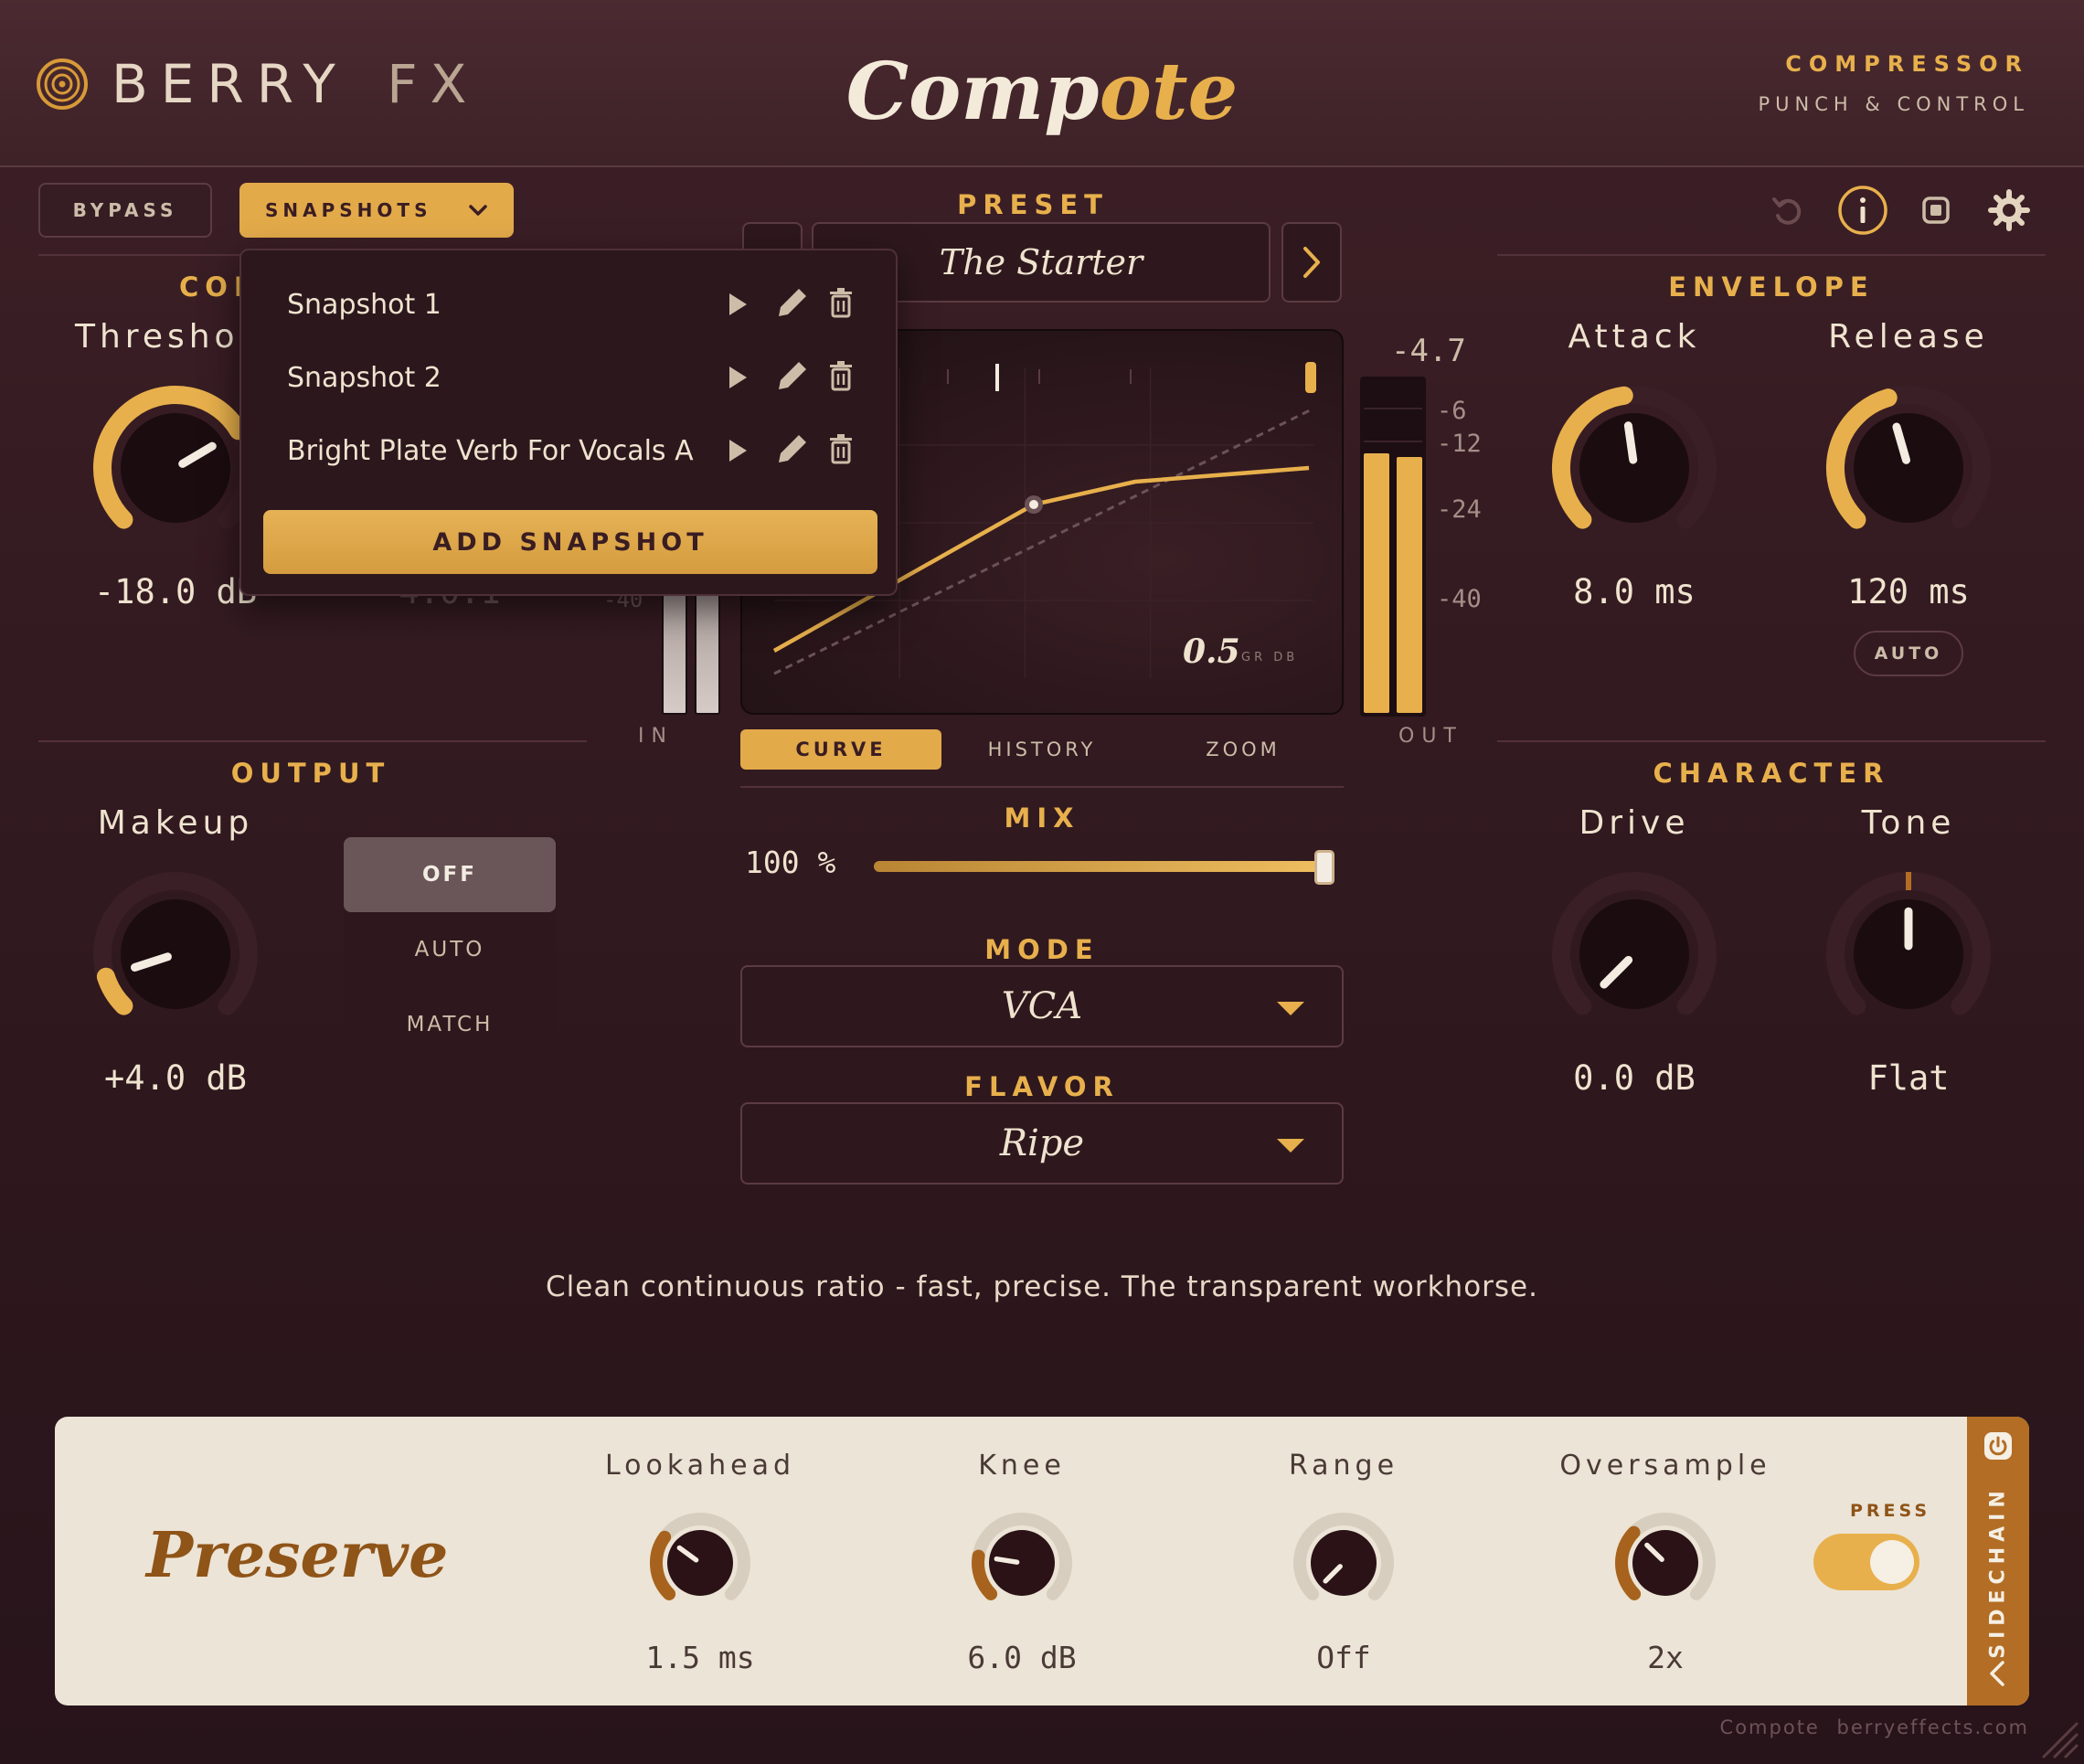 Image resolution: width=2084 pixels, height=1764 pixels. What do you see at coordinates (700, 1563) in the screenshot?
I see `lookahead-knob` at bounding box center [700, 1563].